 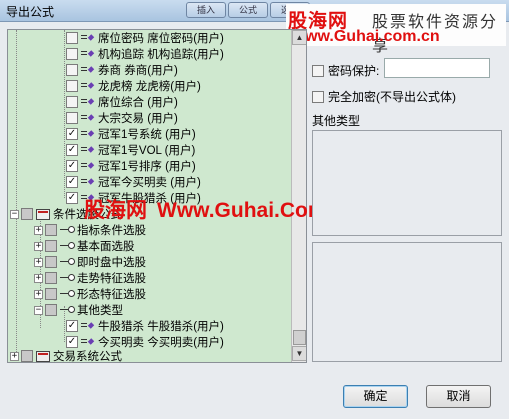 I want to click on tree-item: + 指标条件选股, so click(x=90, y=230).